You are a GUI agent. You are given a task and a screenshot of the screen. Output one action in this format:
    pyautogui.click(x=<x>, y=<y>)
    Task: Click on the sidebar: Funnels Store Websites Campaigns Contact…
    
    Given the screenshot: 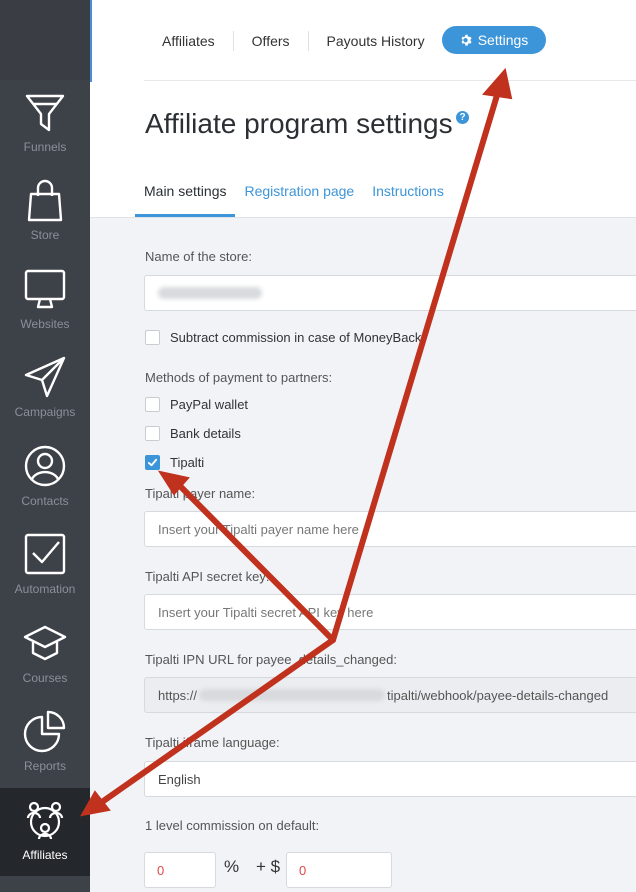 What is the action you would take?
    pyautogui.click(x=45, y=446)
    